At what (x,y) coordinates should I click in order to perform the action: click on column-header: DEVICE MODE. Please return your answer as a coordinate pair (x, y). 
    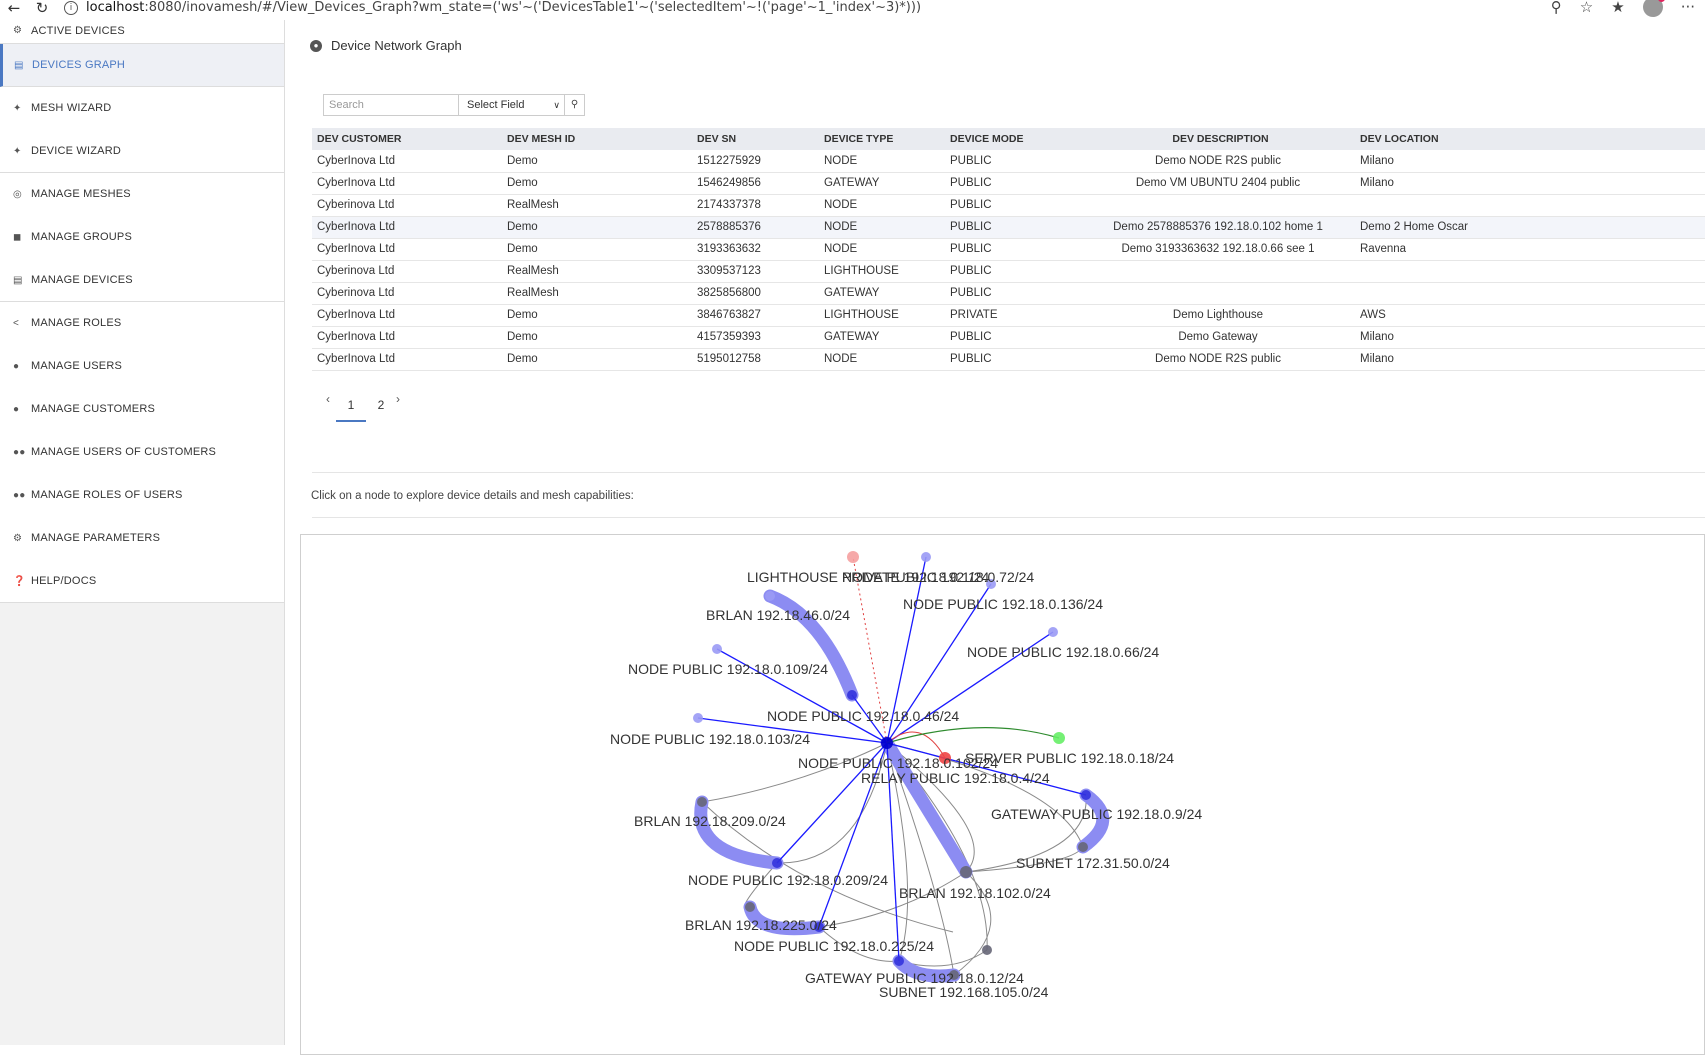
    Looking at the image, I should click on (1013, 139).